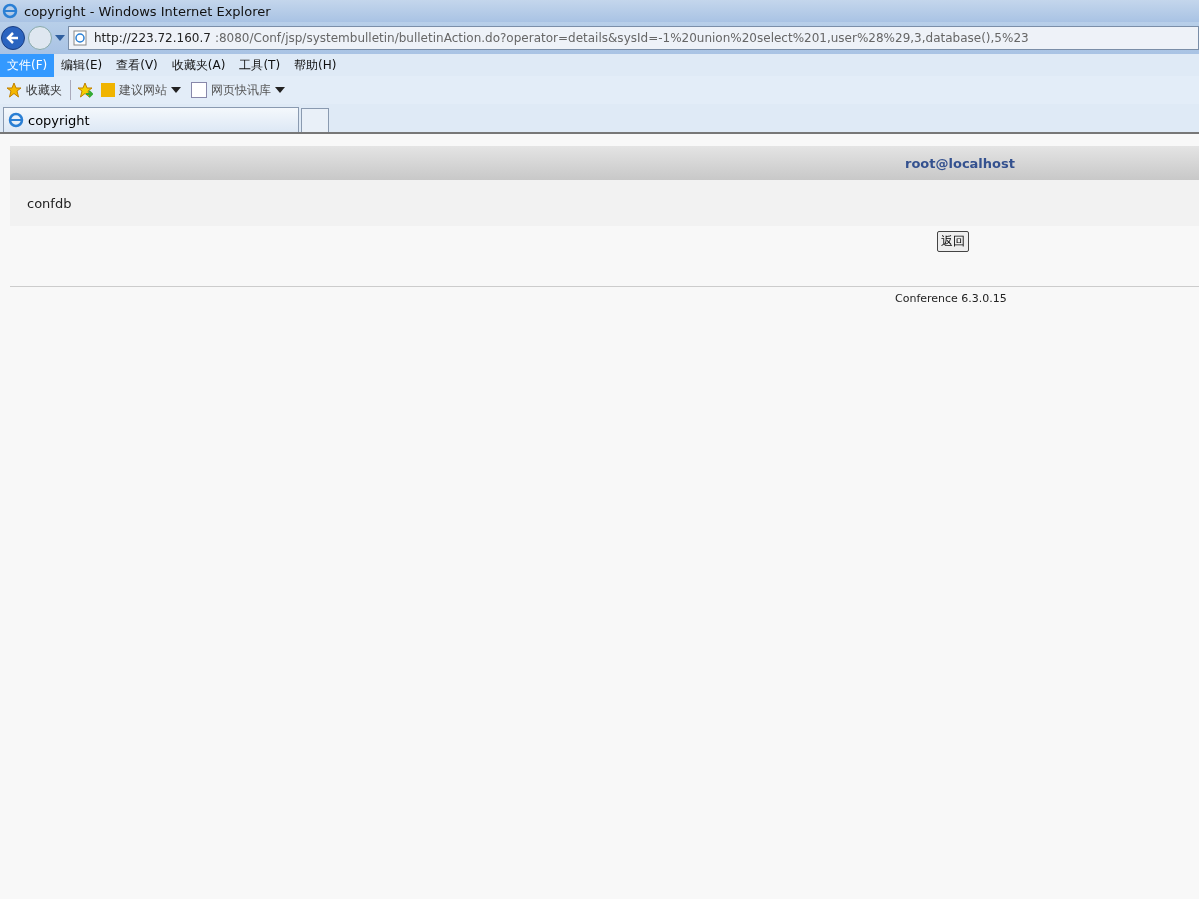 This screenshot has width=1199, height=899. What do you see at coordinates (34, 90) in the screenshot?
I see `favorites-button: 收藏夹` at bounding box center [34, 90].